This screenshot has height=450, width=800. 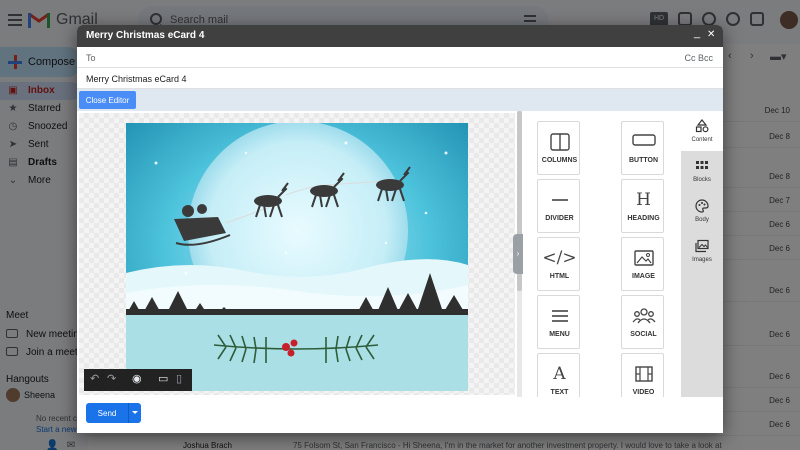 I want to click on tab-images: Images, so click(x=702, y=251).